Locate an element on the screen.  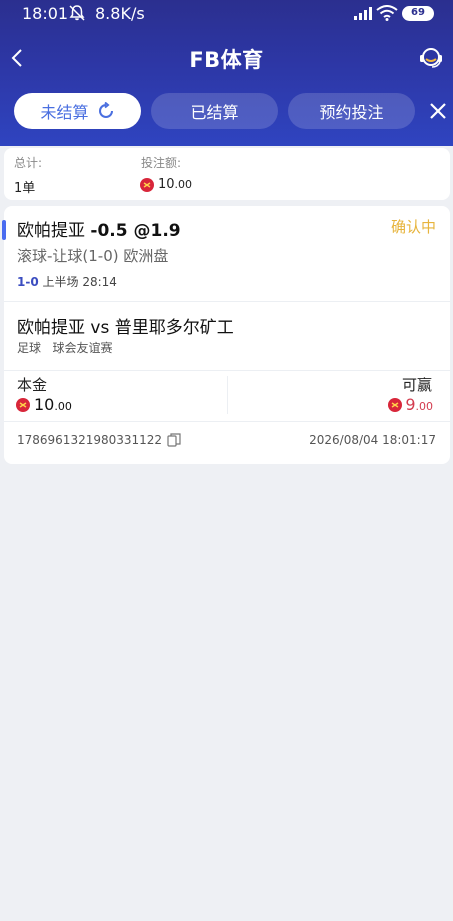
bet-summary: 总计: 1单 投注额: 10.00 is located at coordinates (227, 174).